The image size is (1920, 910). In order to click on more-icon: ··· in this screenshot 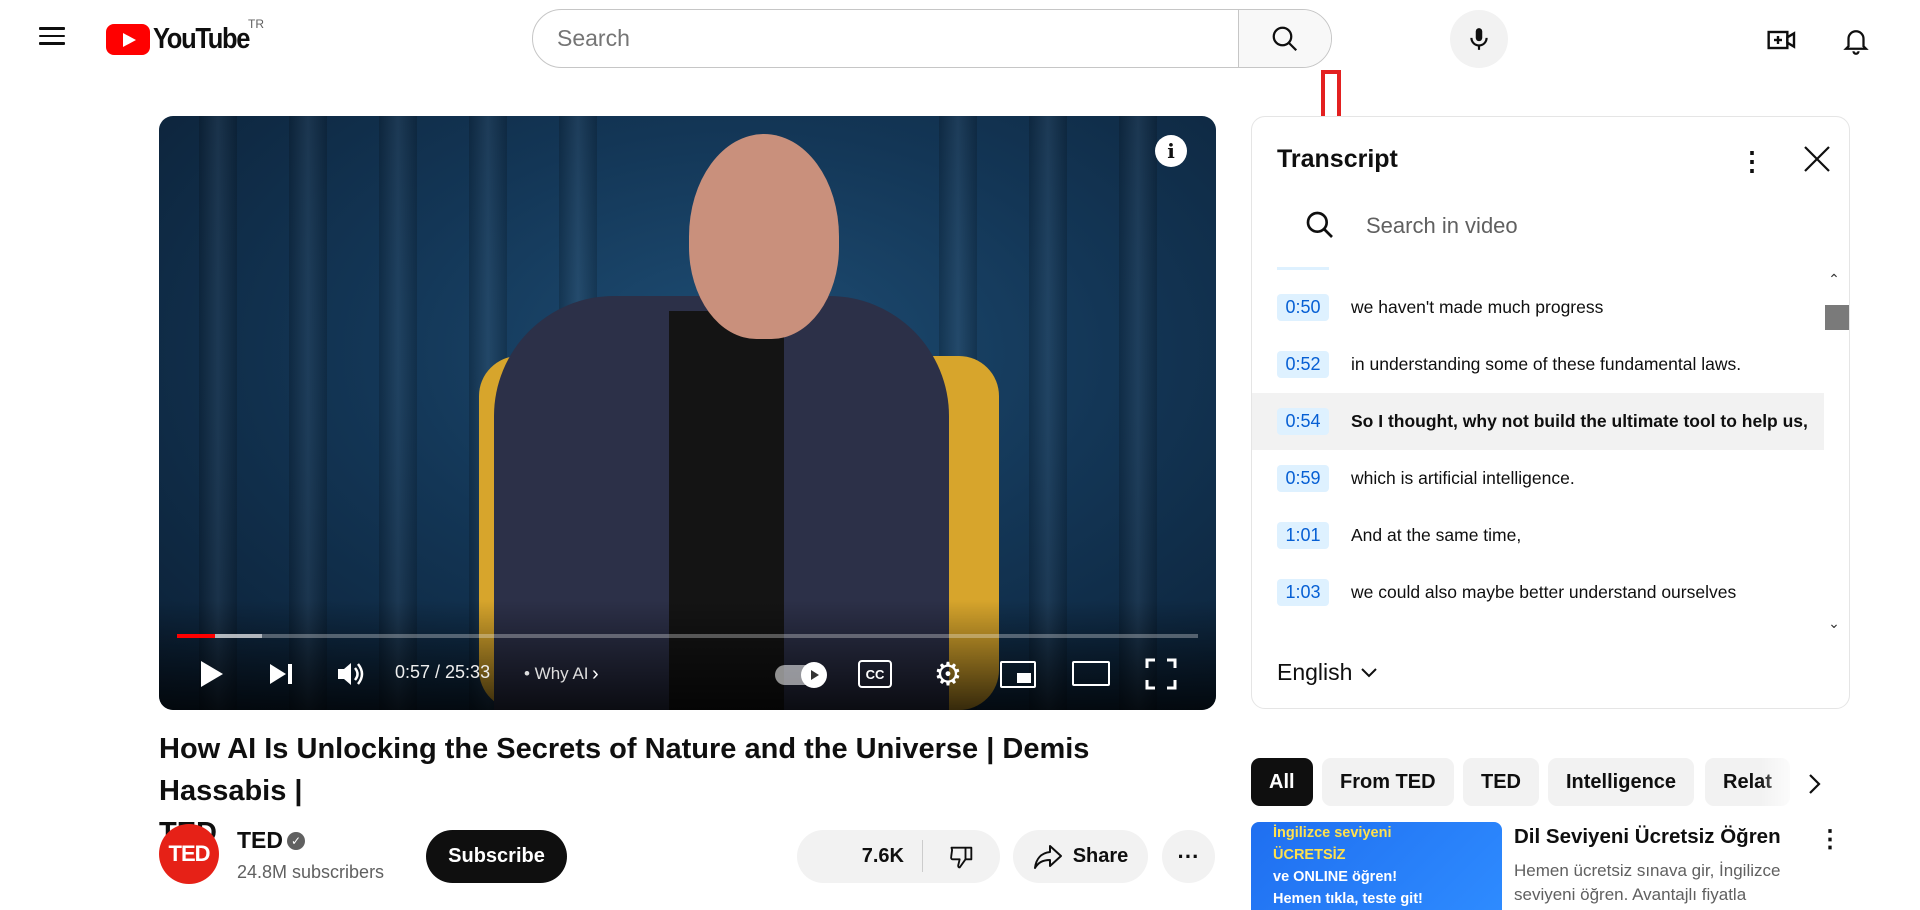, I will do `click(1188, 856)`.